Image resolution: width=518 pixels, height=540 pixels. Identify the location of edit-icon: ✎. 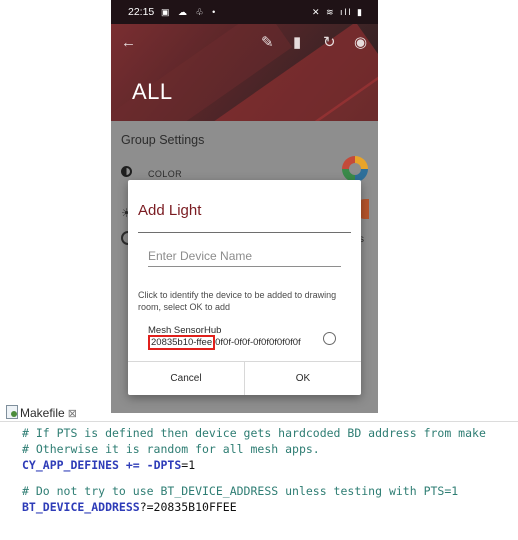
(267, 43).